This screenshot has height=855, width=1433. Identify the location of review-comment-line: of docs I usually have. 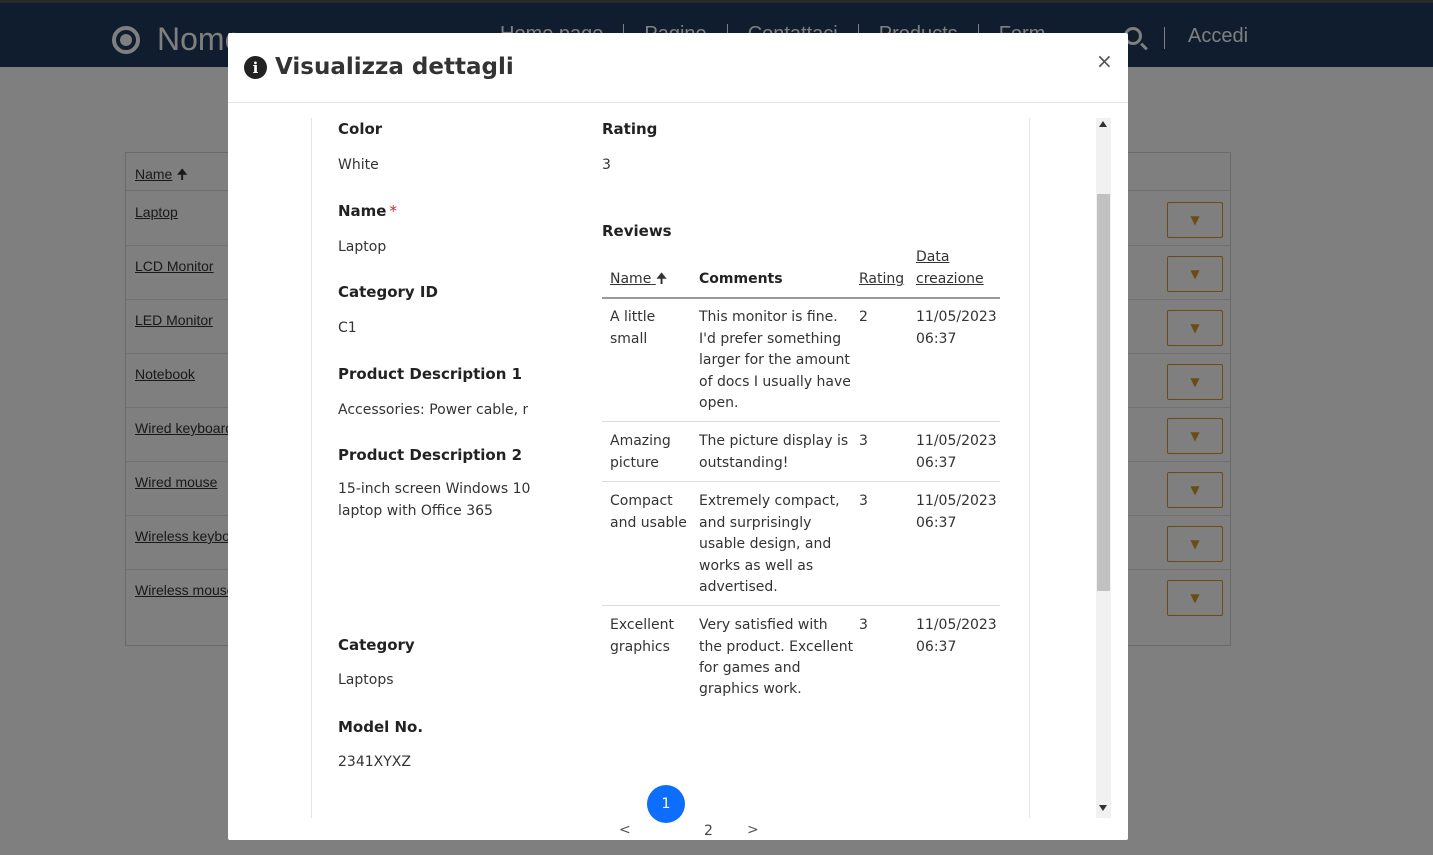
(775, 382).